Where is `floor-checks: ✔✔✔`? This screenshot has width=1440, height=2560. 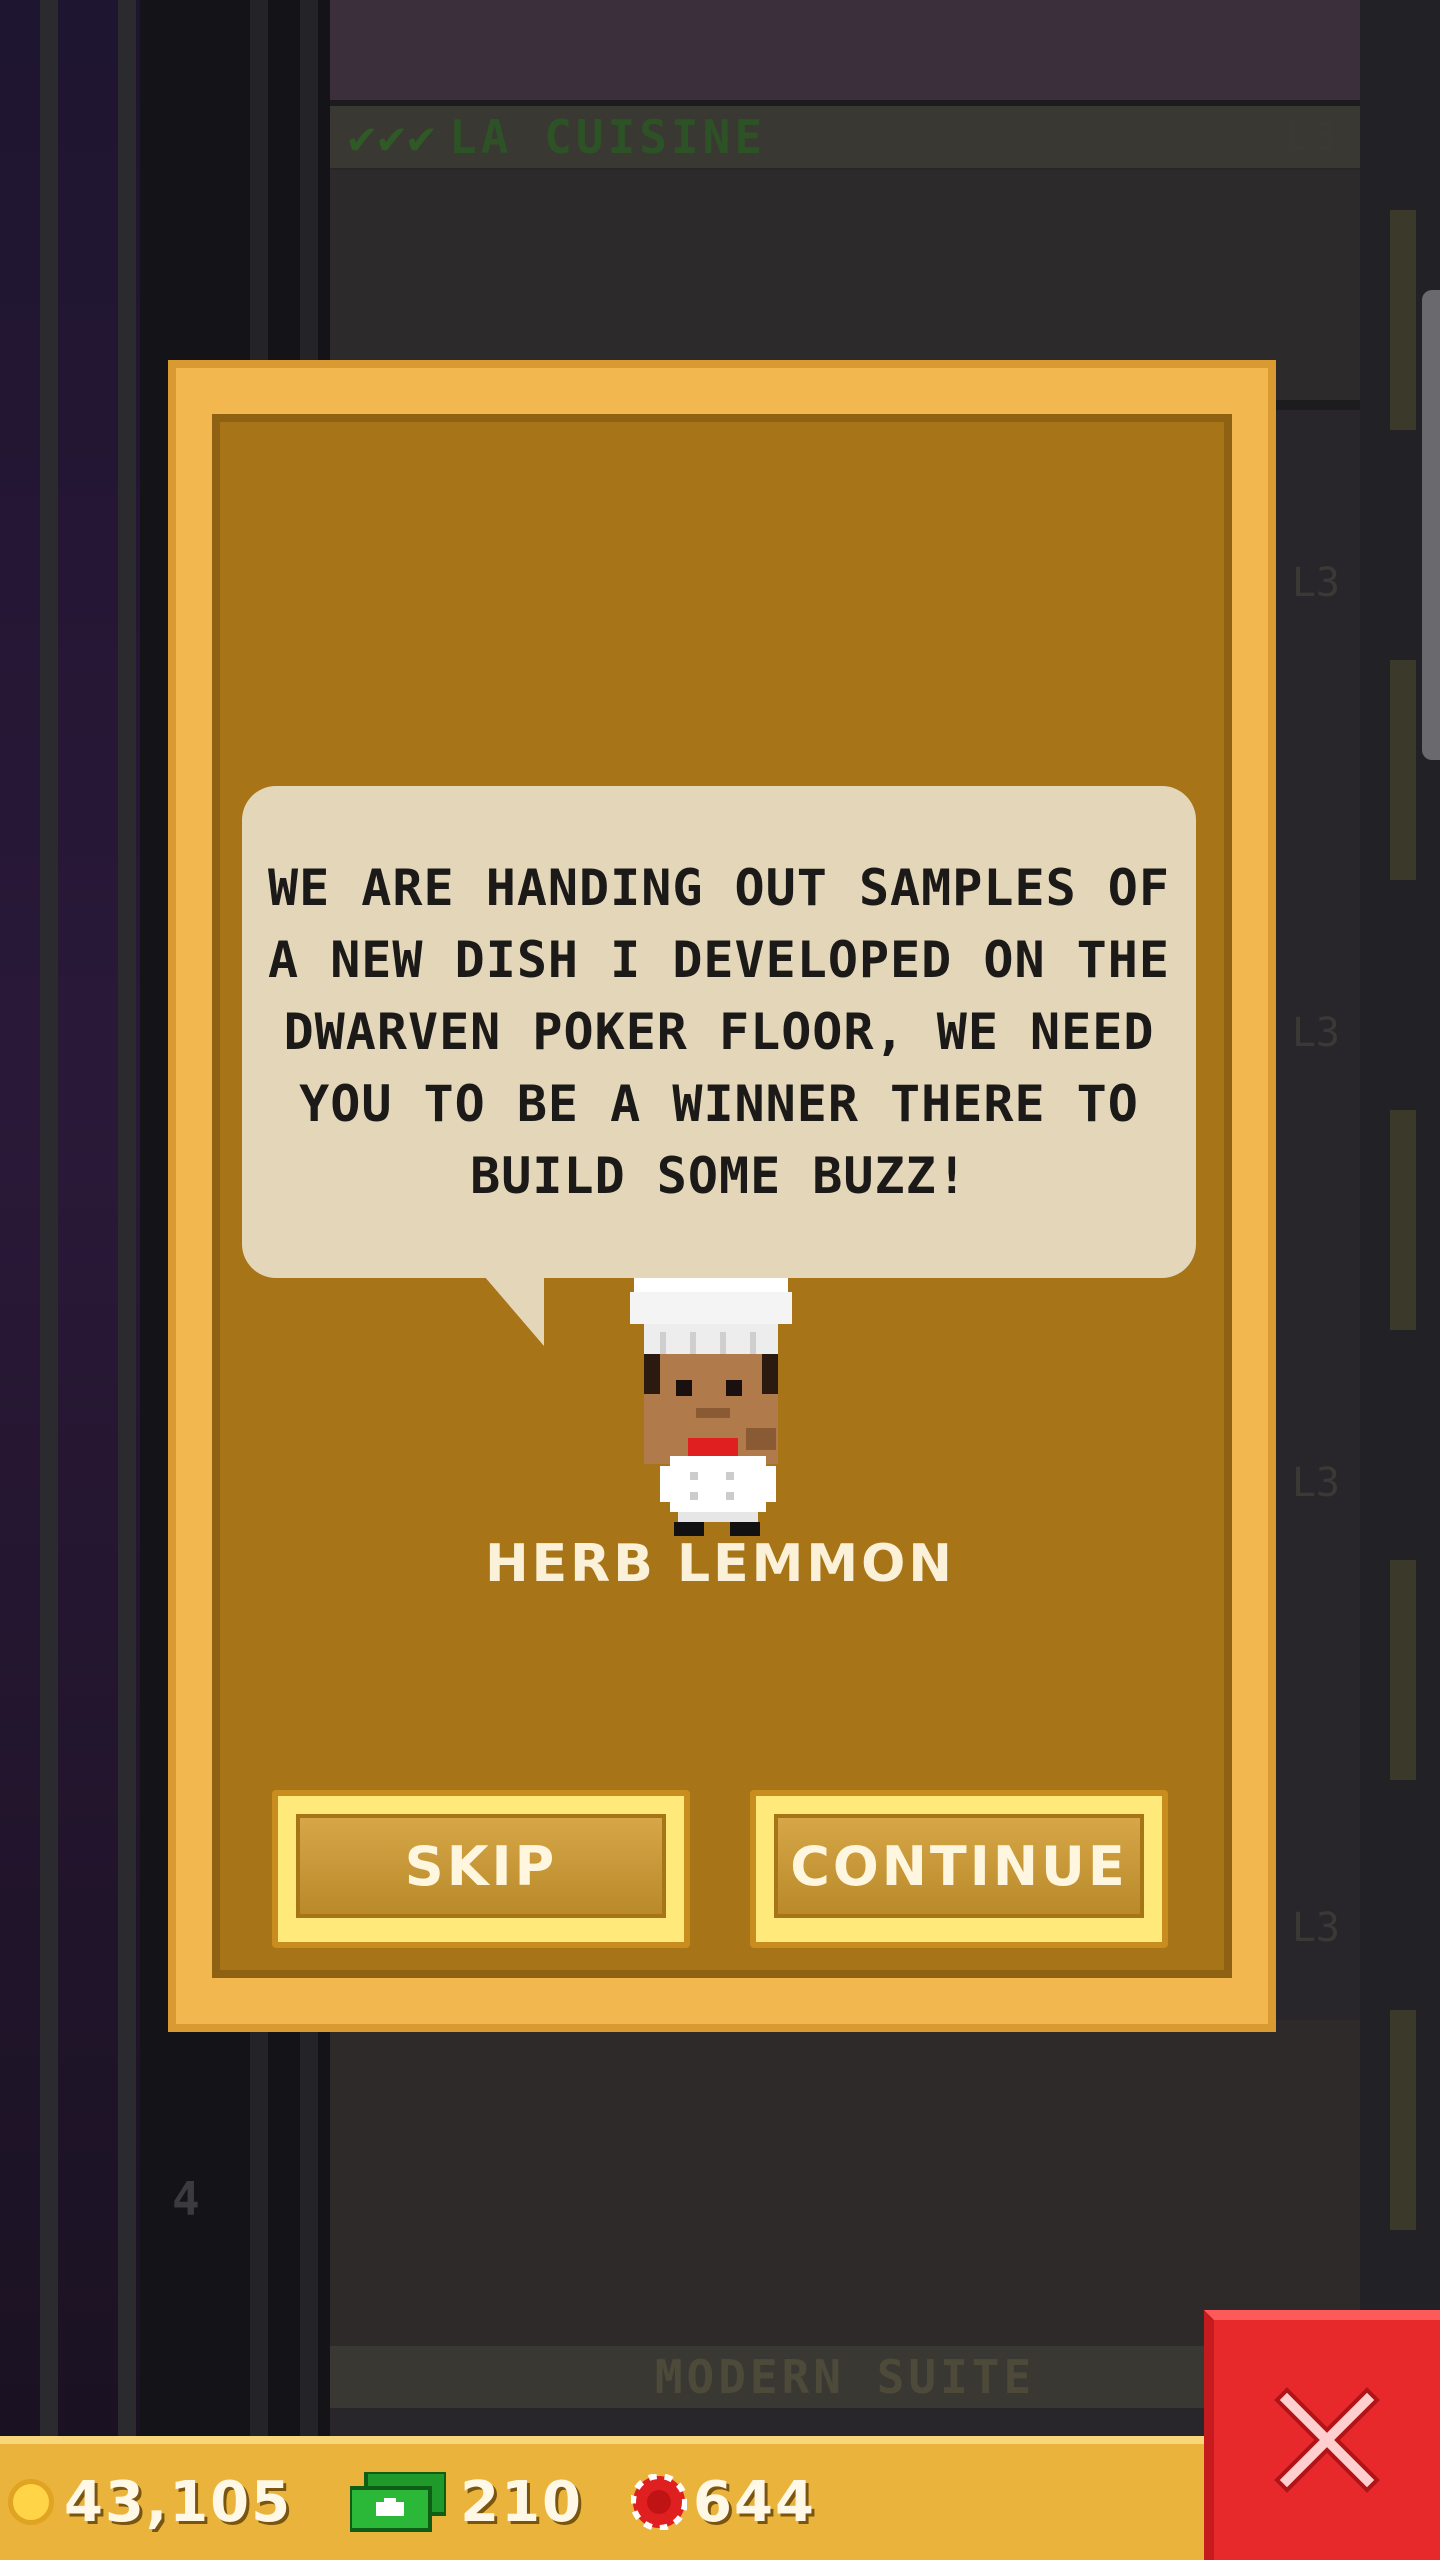 floor-checks: ✔✔✔ is located at coordinates (393, 137).